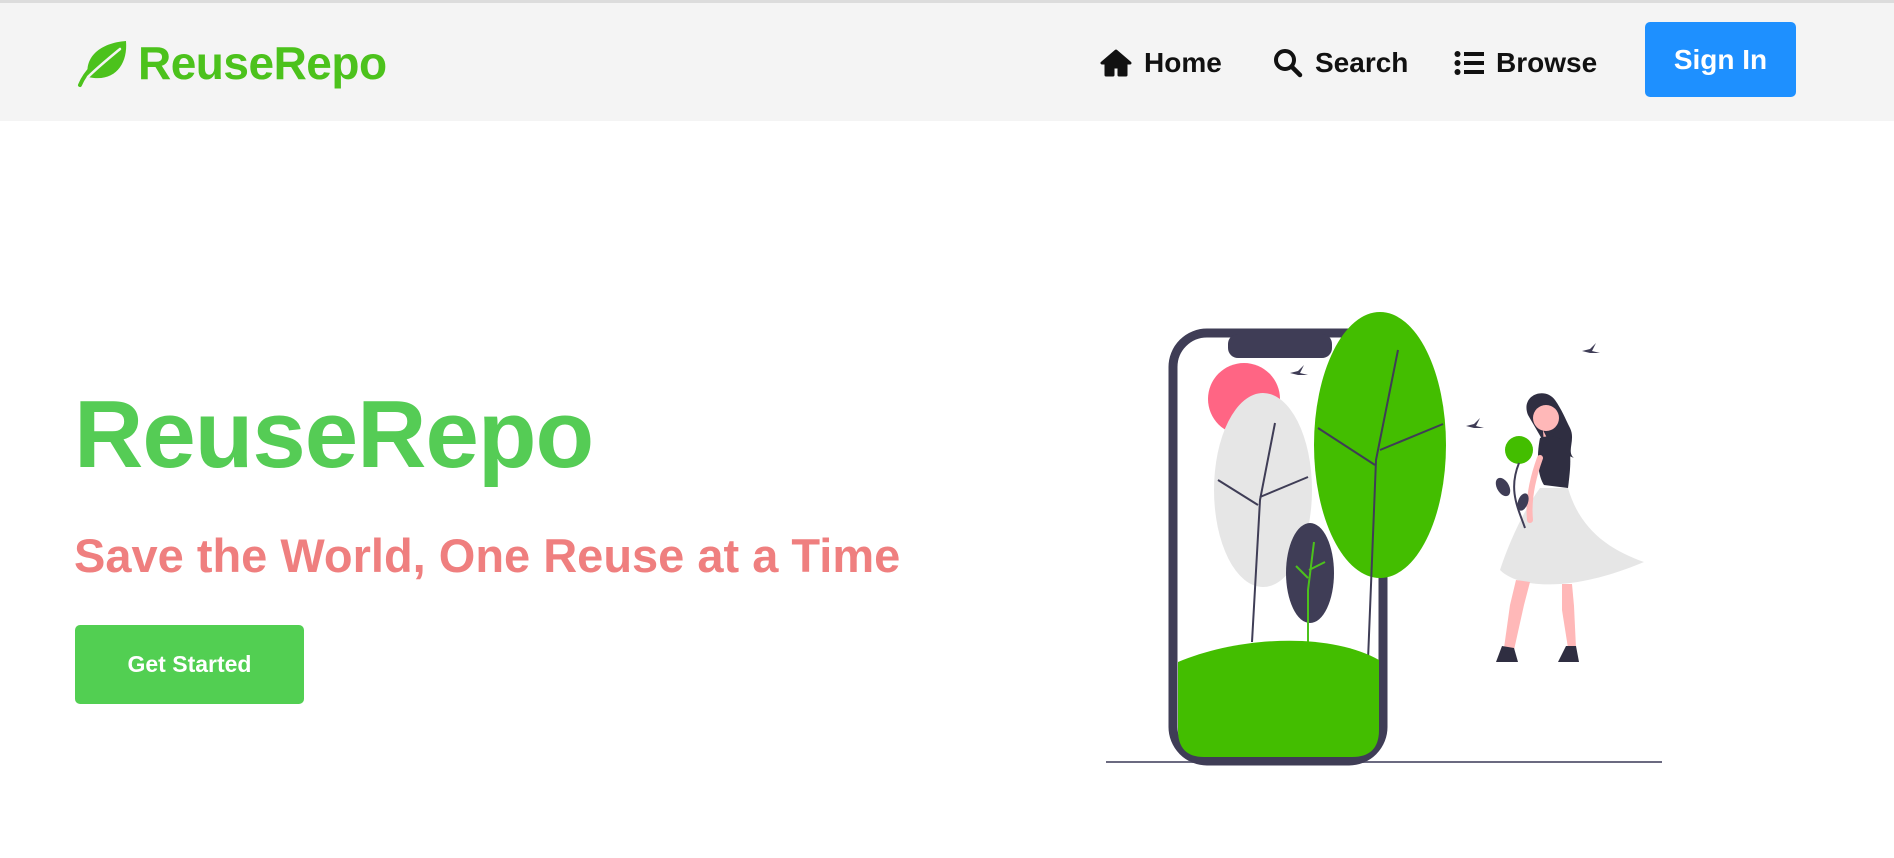 The height and width of the screenshot is (858, 1894). Describe the element at coordinates (1183, 62) in the screenshot. I see `nav-home-label: Home` at that location.